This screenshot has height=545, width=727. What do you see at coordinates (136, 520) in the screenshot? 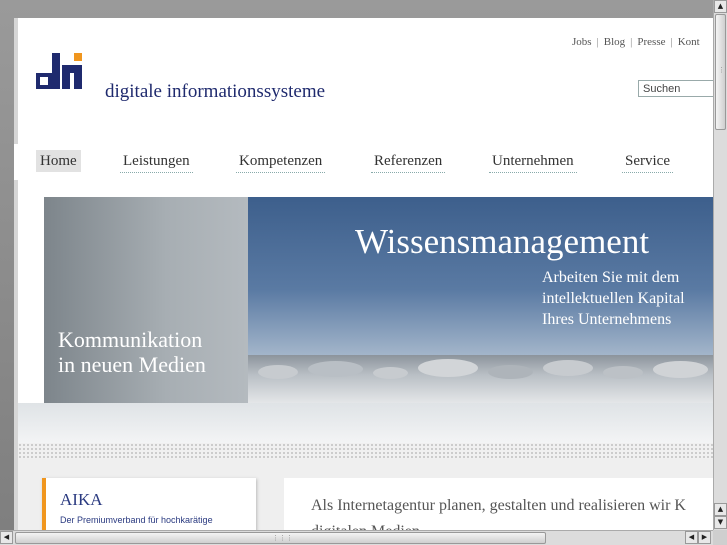
I see `aika-text: Der Premiumverband für hochkarätige` at bounding box center [136, 520].